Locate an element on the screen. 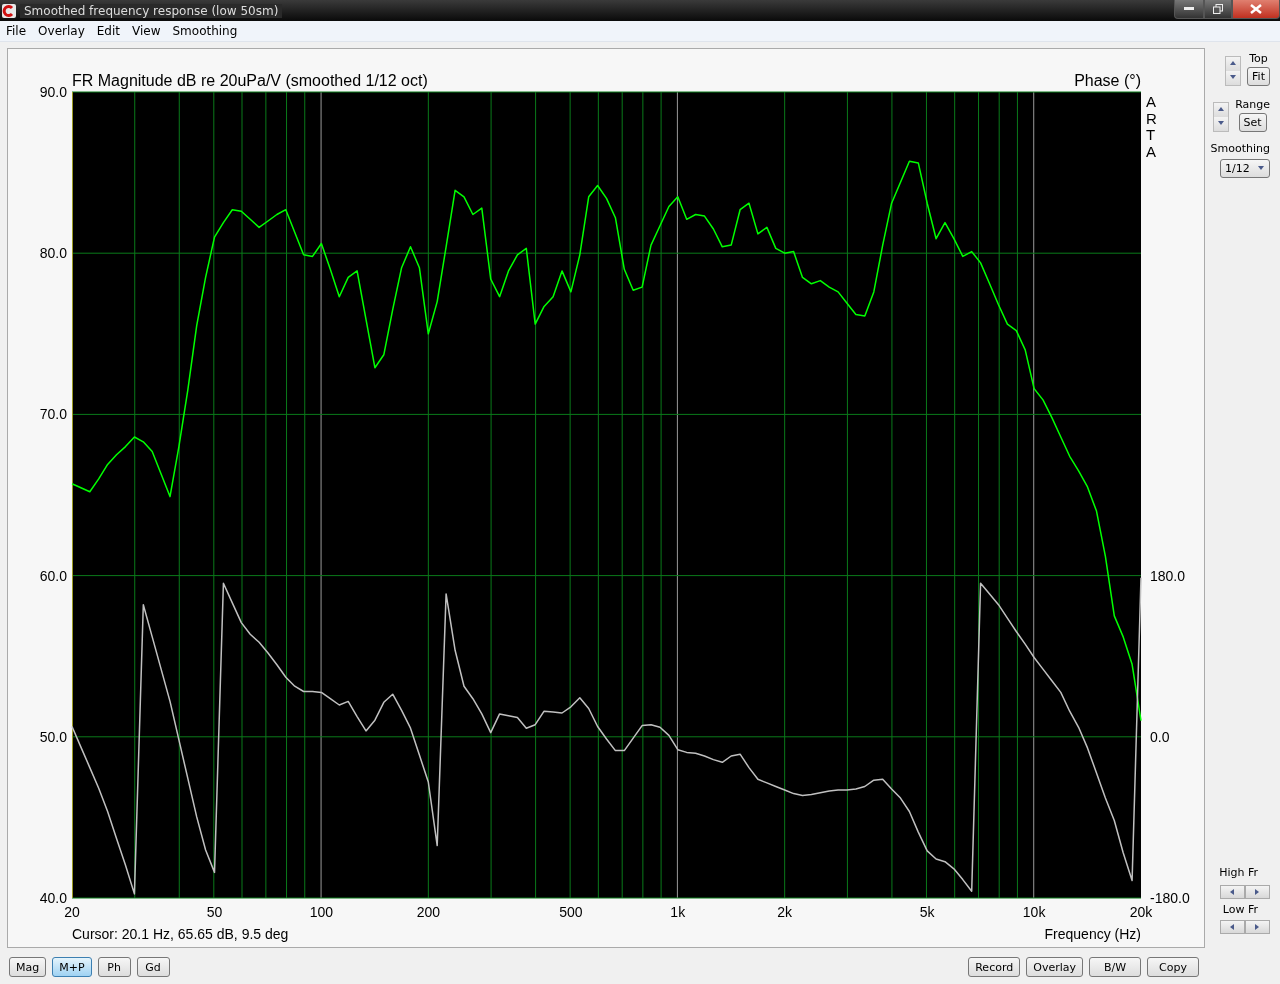 Image resolution: width=1280 pixels, height=984 pixels. action-button: Overlay is located at coordinates (1054, 967).